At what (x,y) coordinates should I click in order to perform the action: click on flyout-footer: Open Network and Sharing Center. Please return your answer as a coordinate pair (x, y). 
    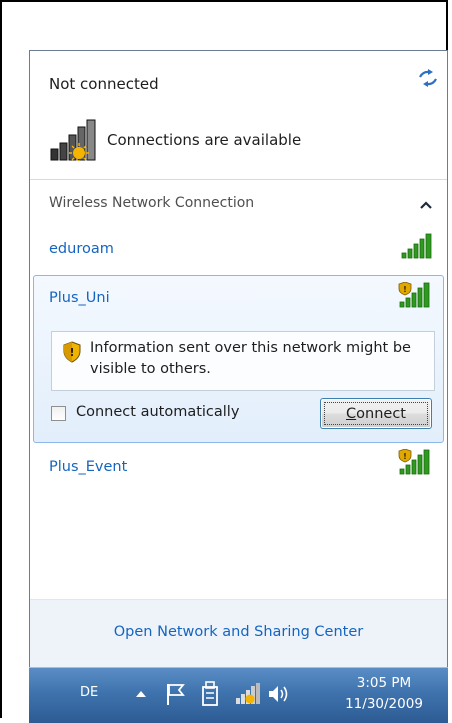
    Looking at the image, I should click on (238, 633).